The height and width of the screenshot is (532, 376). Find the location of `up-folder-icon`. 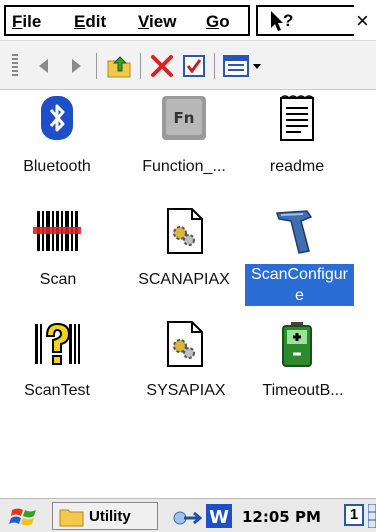

up-folder-icon is located at coordinates (119, 67).